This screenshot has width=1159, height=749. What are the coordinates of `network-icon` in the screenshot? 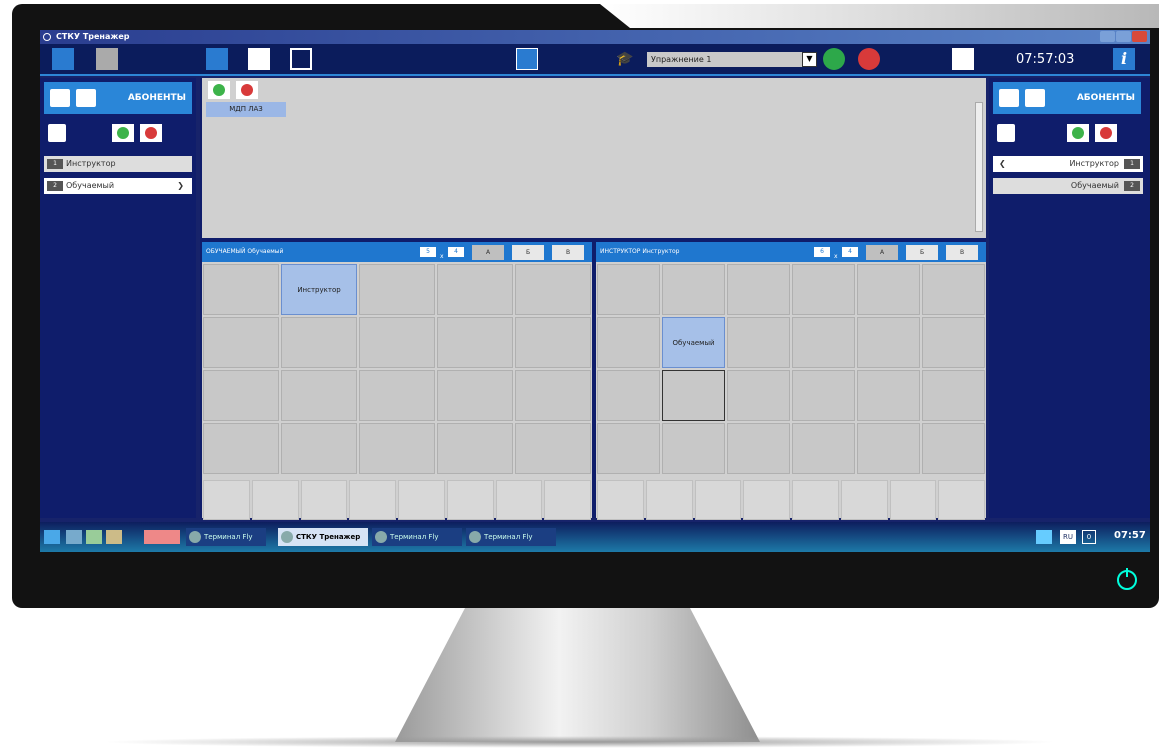 It's located at (94, 537).